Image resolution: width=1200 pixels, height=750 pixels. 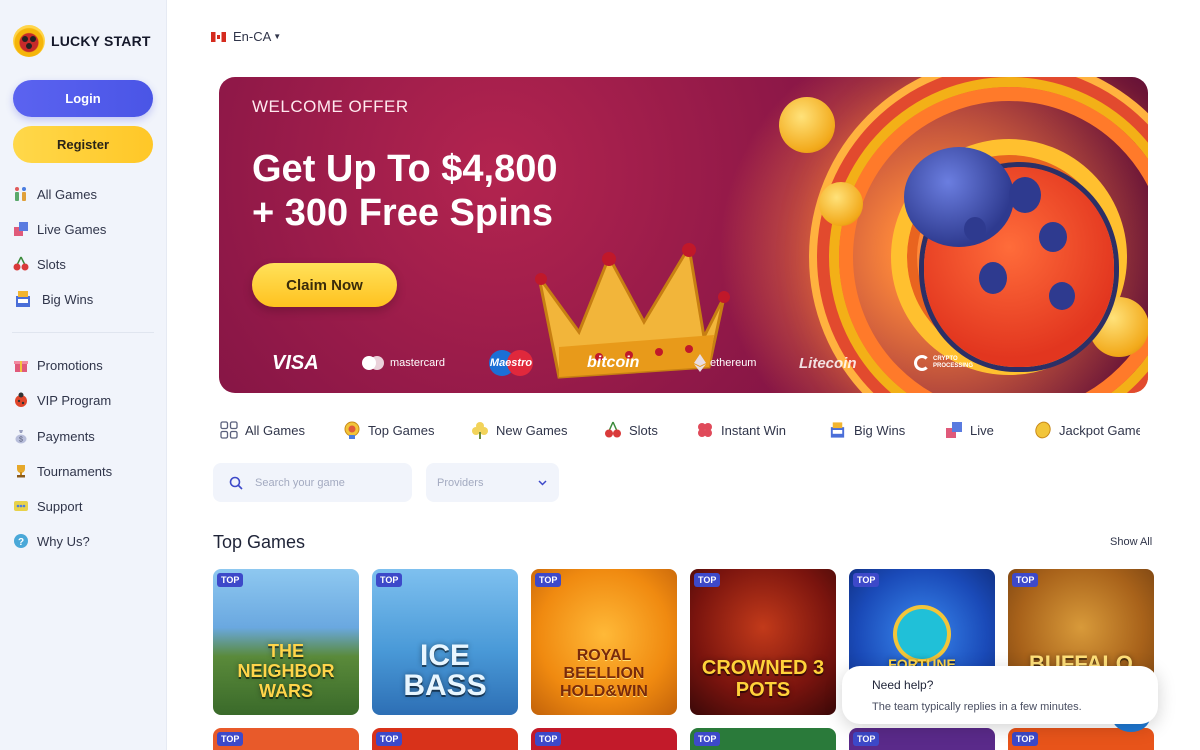 What do you see at coordinates (66, 436) in the screenshot?
I see `sidebar-item-label: Payments` at bounding box center [66, 436].